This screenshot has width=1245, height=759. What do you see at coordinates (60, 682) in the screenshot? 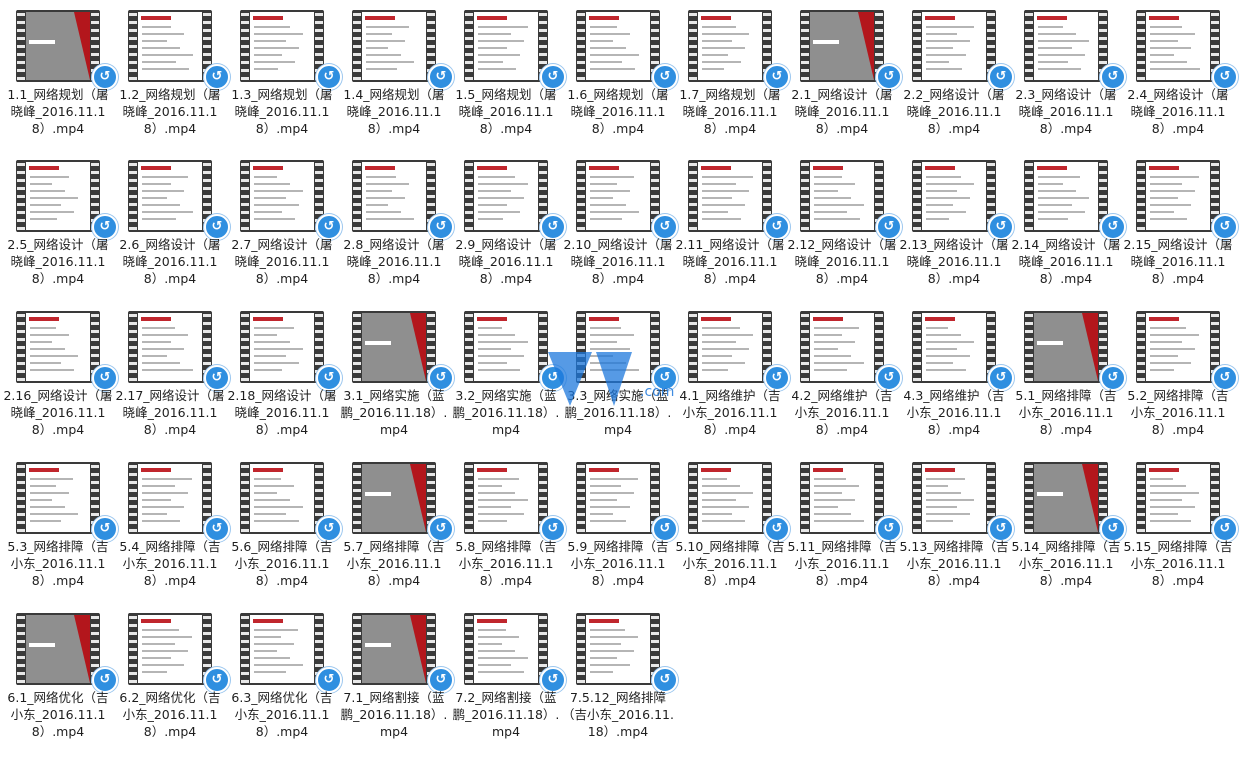
I see `video-file-item: ↺ 6.1_网络优化（吉小东_2016.11.18）.mp4` at bounding box center [60, 682].